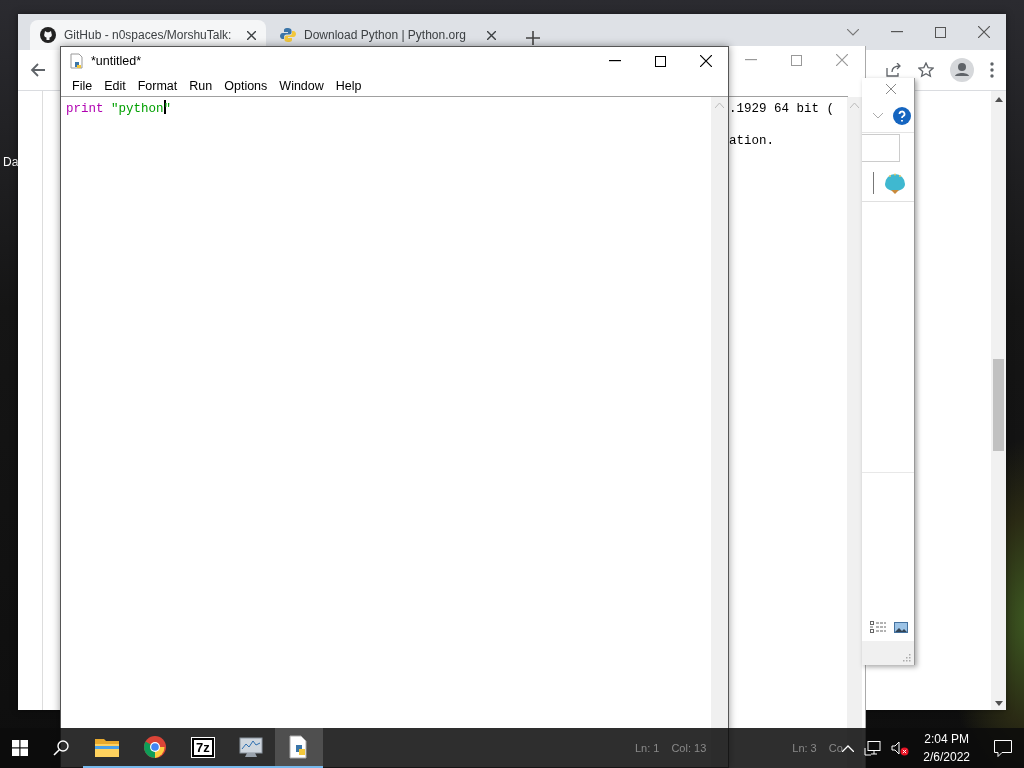  I want to click on scrollbar-thumb, so click(998, 405).